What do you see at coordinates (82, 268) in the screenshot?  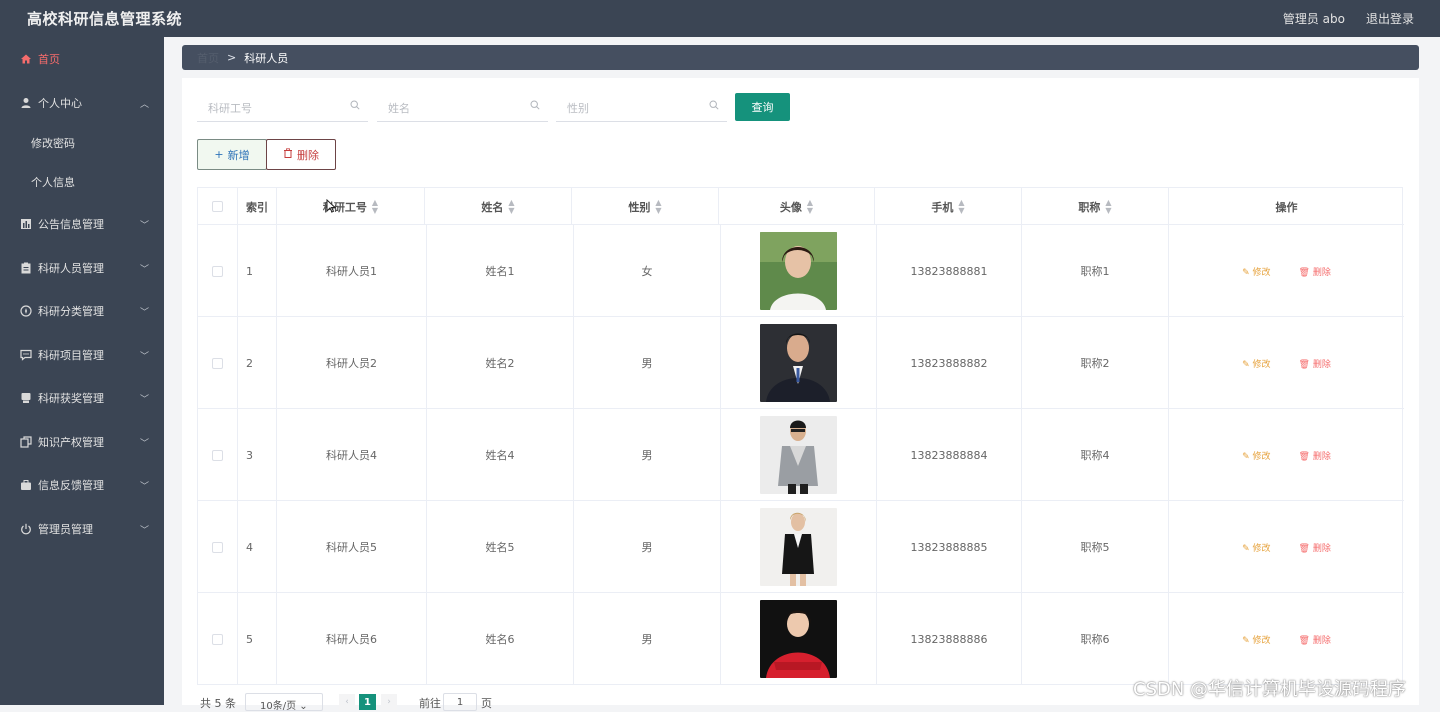 I see `sidebar-item-researcher: 科研人员管理 ﹀` at bounding box center [82, 268].